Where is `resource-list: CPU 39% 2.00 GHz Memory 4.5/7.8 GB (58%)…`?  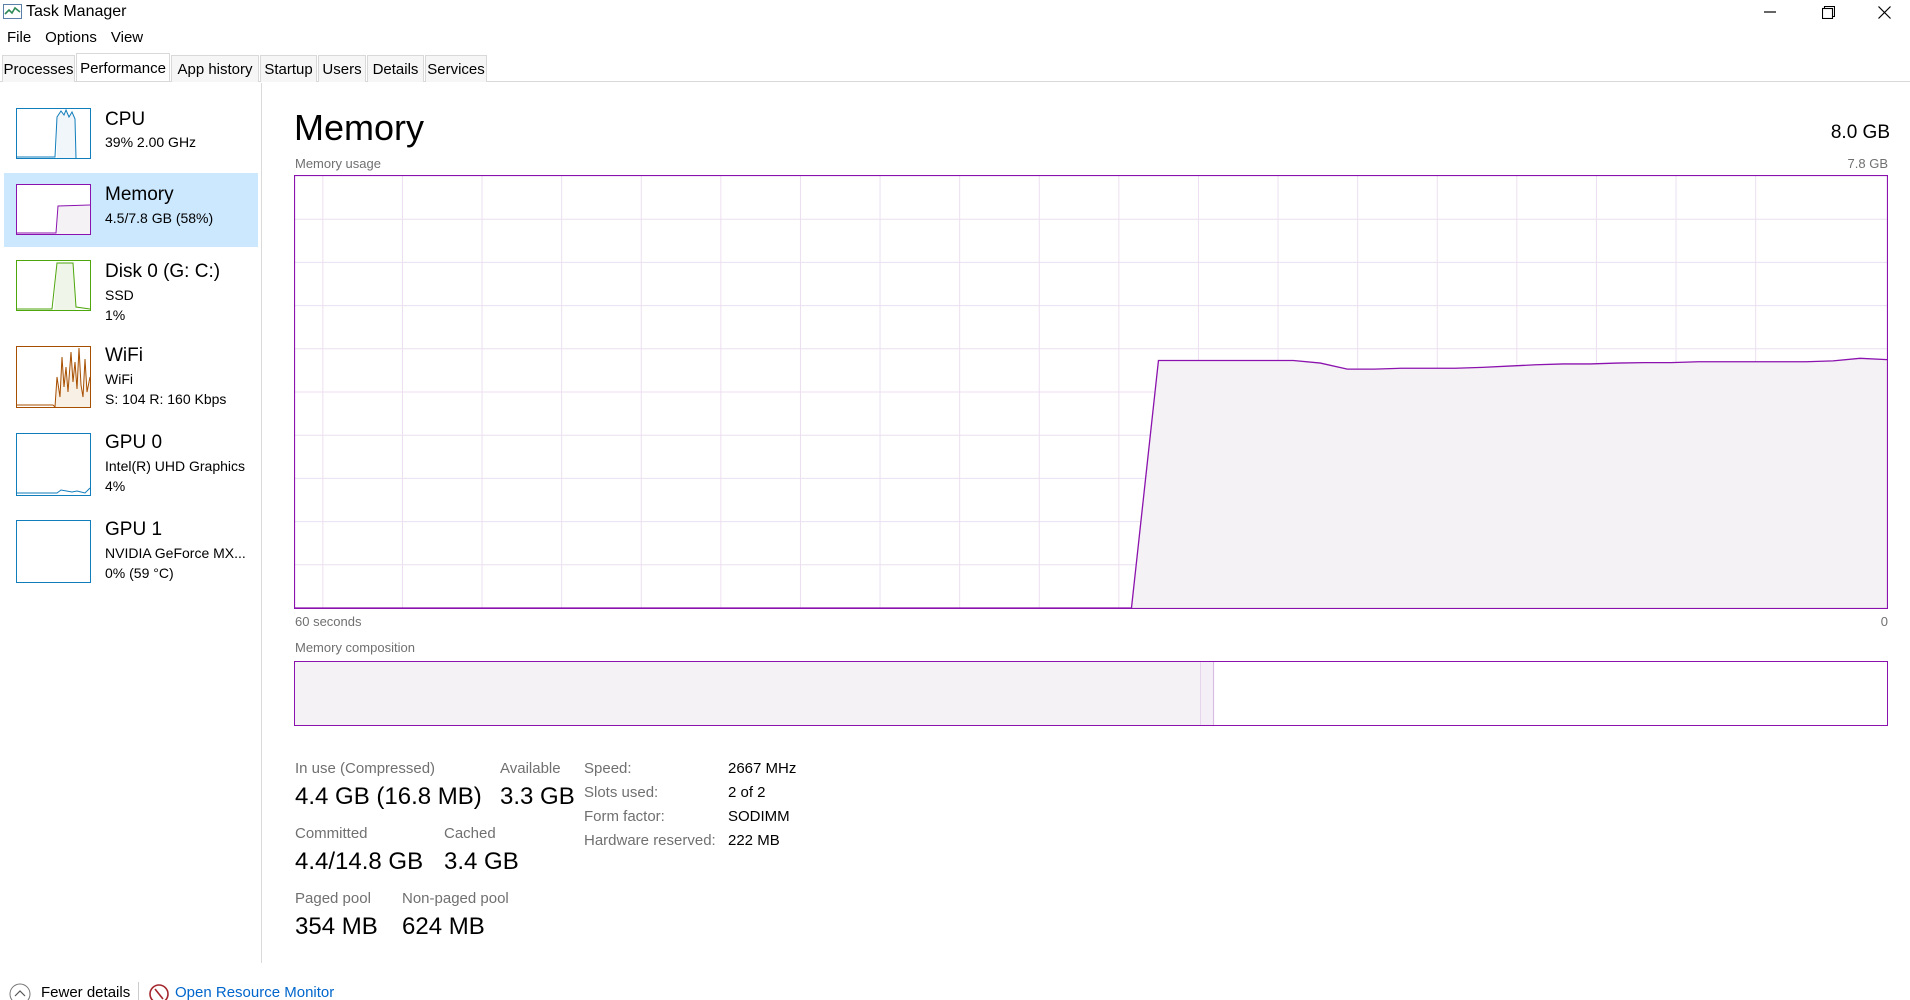
resource-list: CPU 39% 2.00 GHz Memory 4.5/7.8 GB (58%)… is located at coordinates (131, 523).